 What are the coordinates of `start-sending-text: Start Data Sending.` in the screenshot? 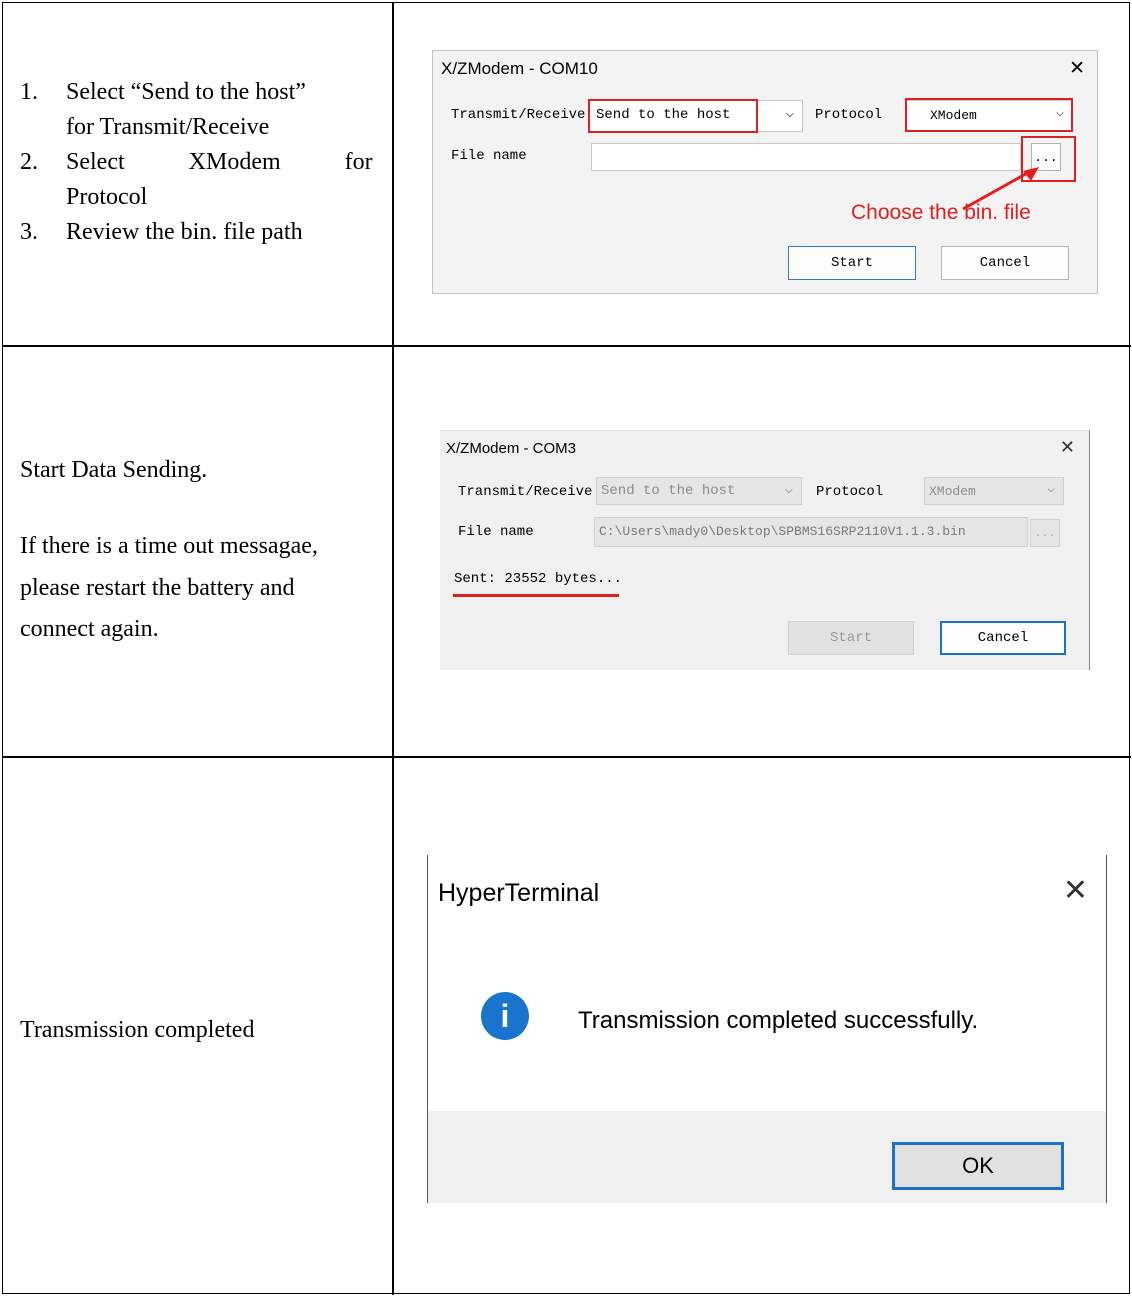 It's located at (114, 470).